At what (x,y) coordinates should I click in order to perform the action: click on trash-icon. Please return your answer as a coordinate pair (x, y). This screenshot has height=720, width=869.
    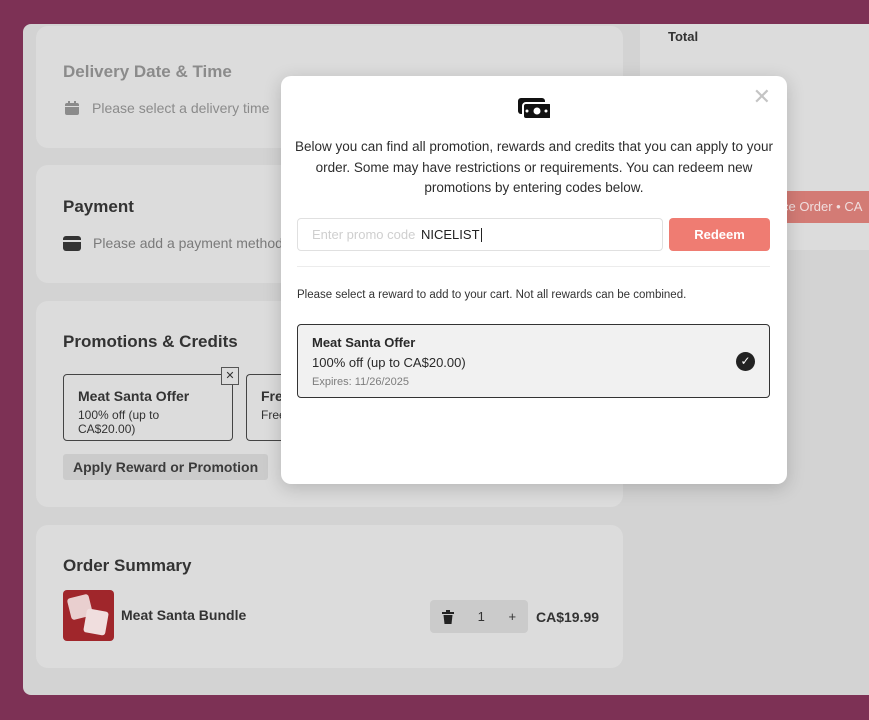
    Looking at the image, I should click on (447, 616).